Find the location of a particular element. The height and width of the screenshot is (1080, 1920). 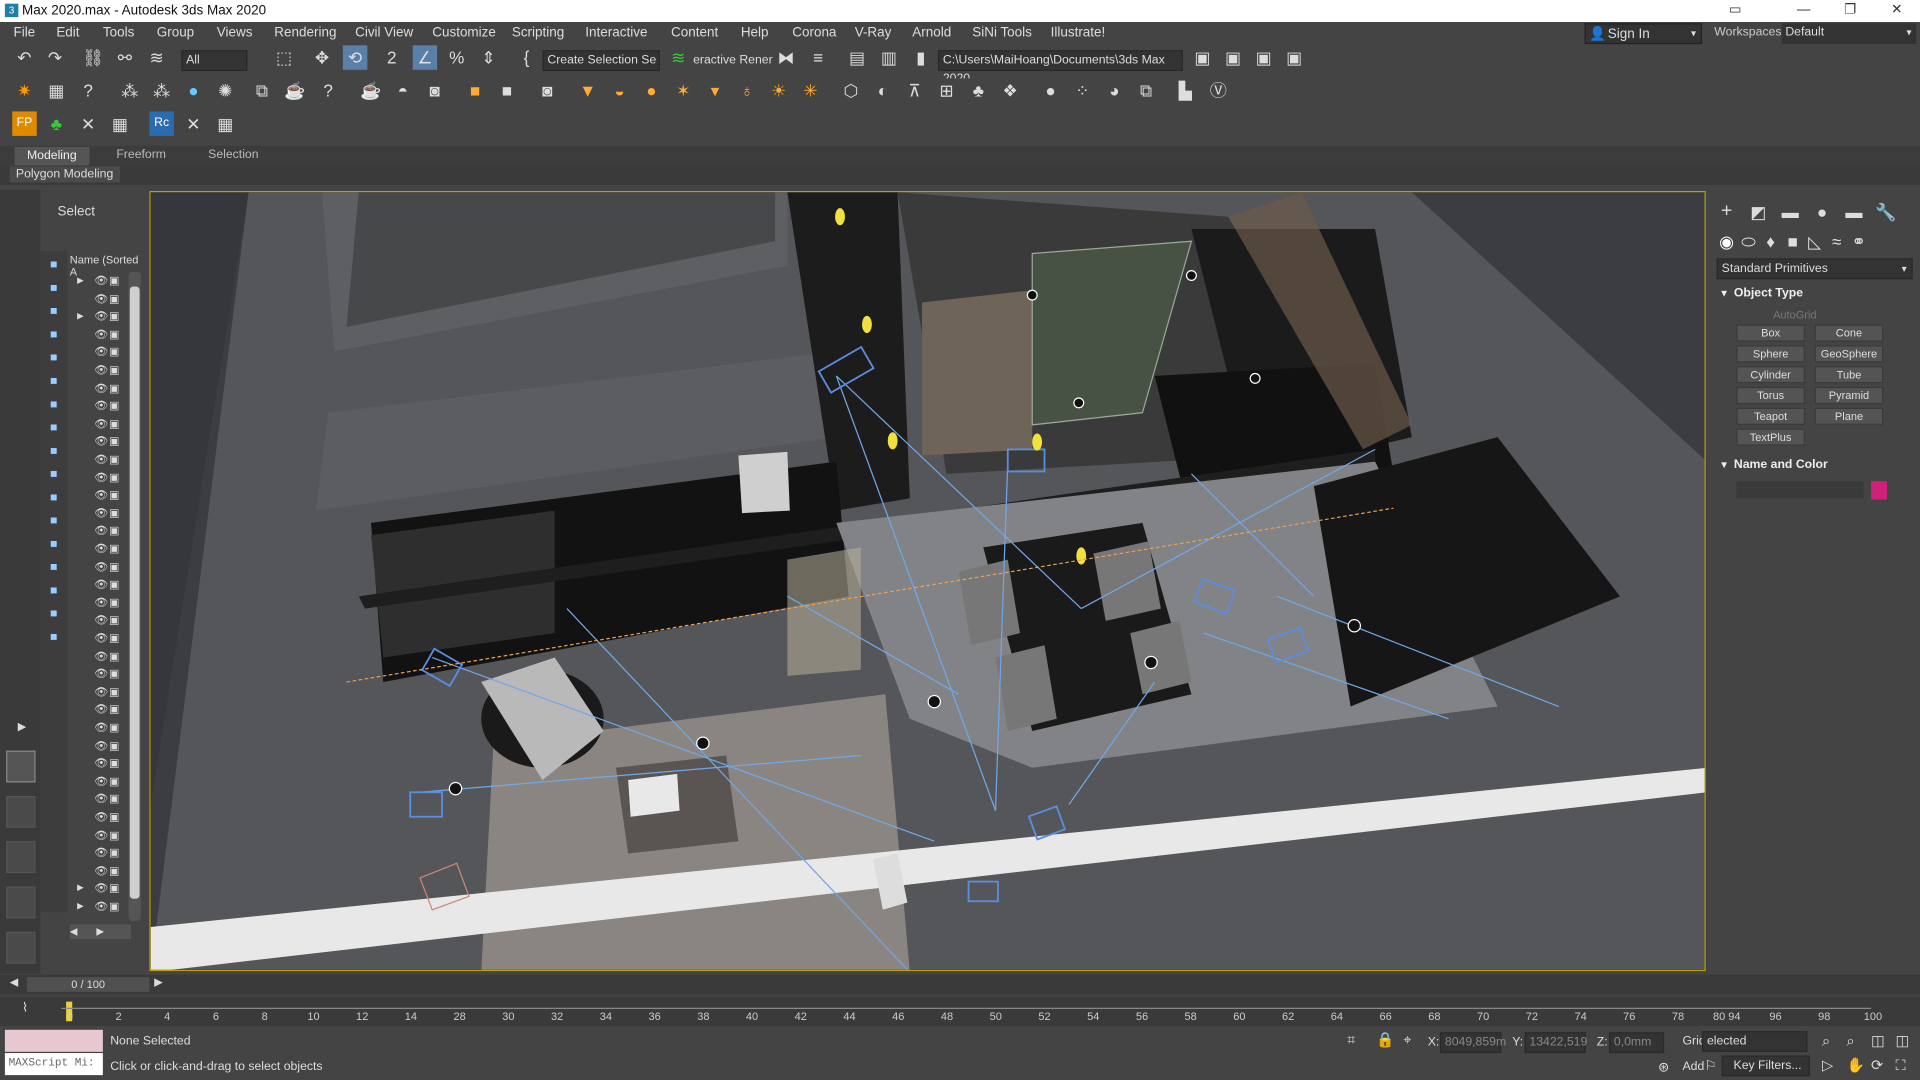

create-cone-button: Cone is located at coordinates (1849, 333).